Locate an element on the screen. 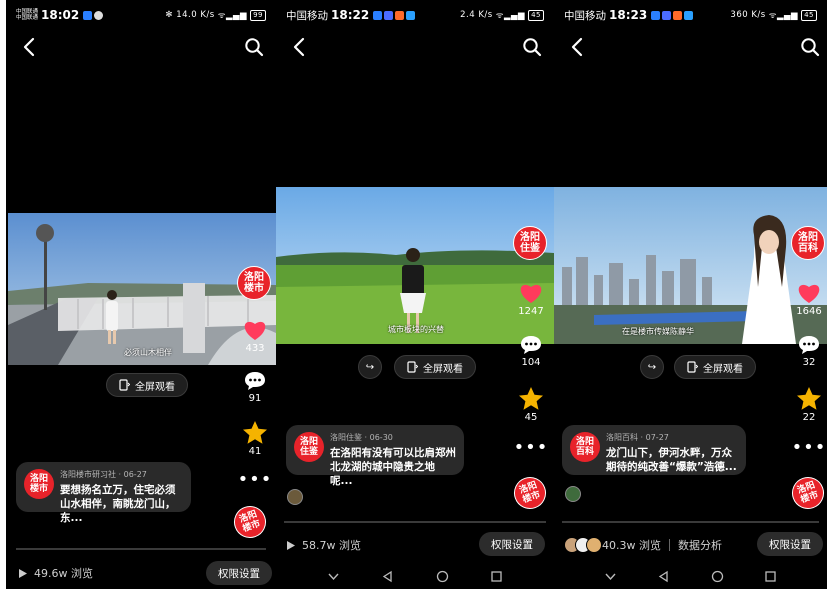  channel-logo: 洛阳 楼市 is located at coordinates (254, 283).